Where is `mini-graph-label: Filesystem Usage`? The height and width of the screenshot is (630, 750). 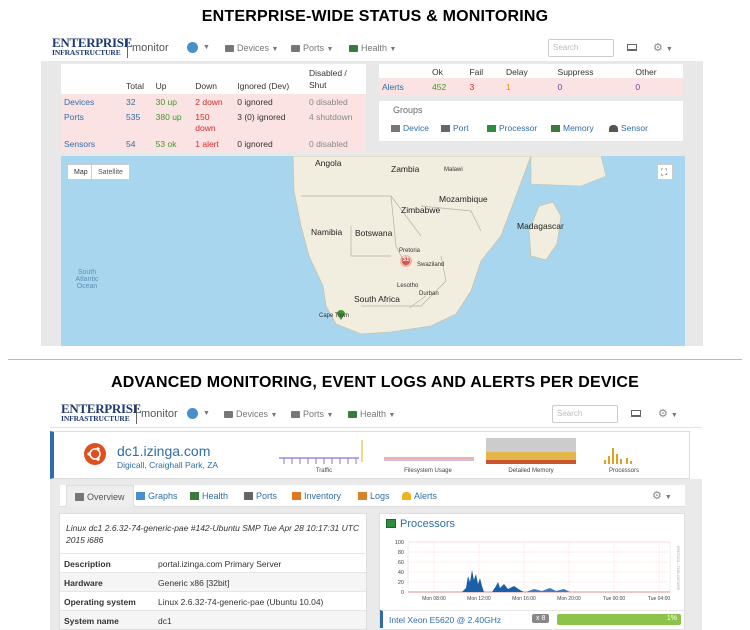 mini-graph-label: Filesystem Usage is located at coordinates (428, 471).